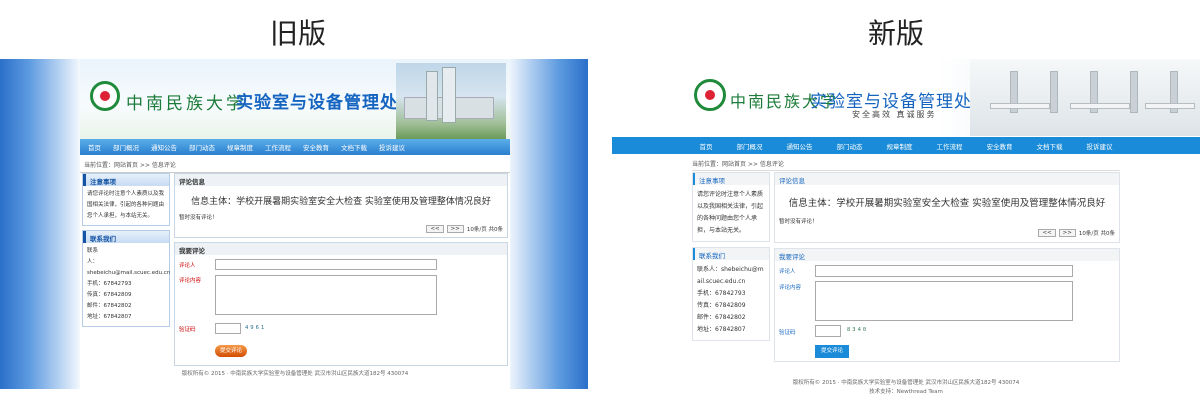  Describe the element at coordinates (730, 269) in the screenshot. I see `contact-line: 联系人：shebeichu@m` at that location.